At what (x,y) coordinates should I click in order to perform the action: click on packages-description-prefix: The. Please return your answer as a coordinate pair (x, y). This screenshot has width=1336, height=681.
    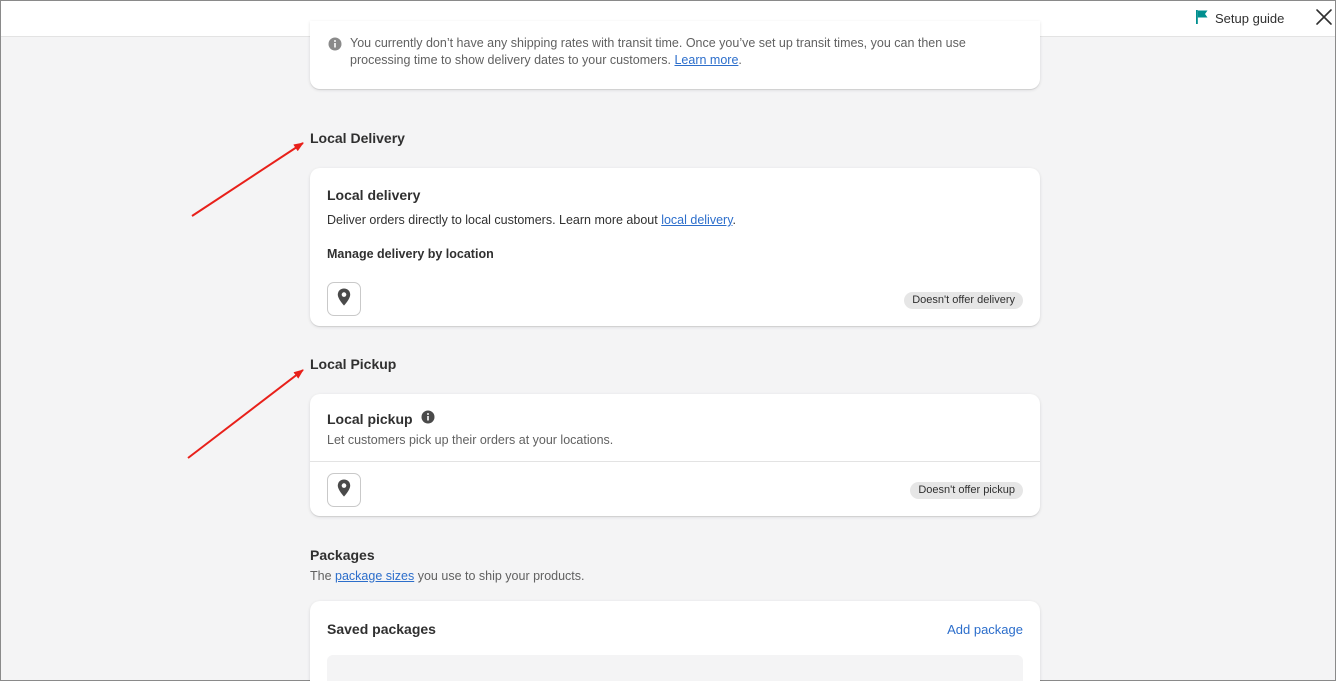
    Looking at the image, I should click on (321, 576).